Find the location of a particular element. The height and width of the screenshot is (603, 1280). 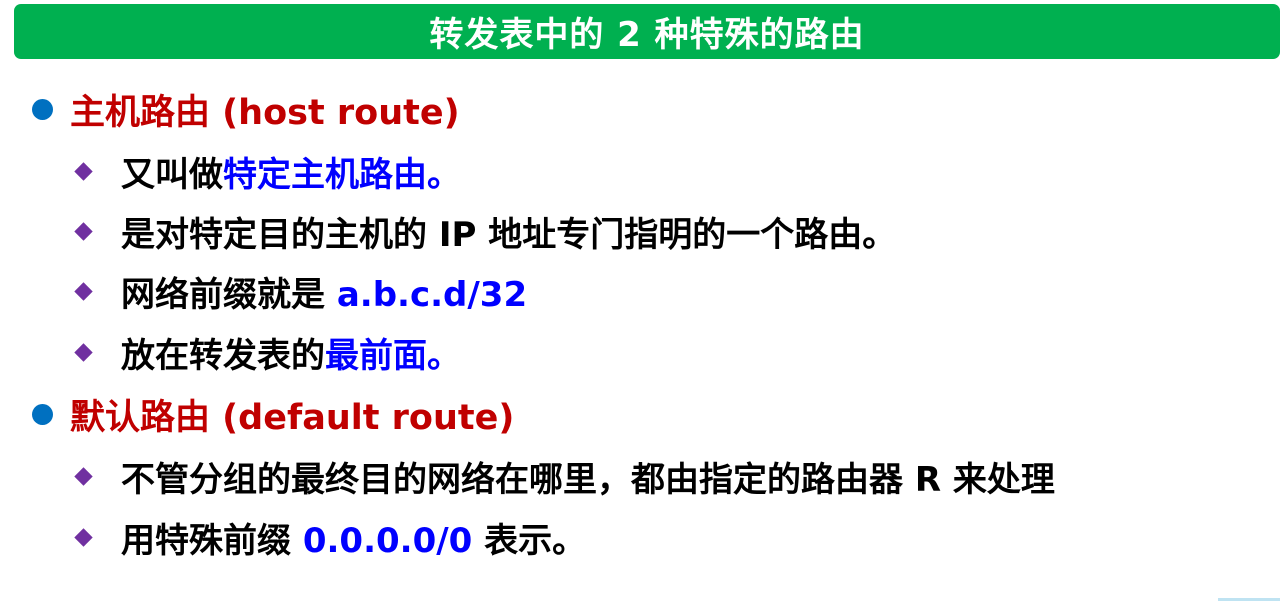

item-text-pre: 网络前缀就是 is located at coordinates (229, 294).